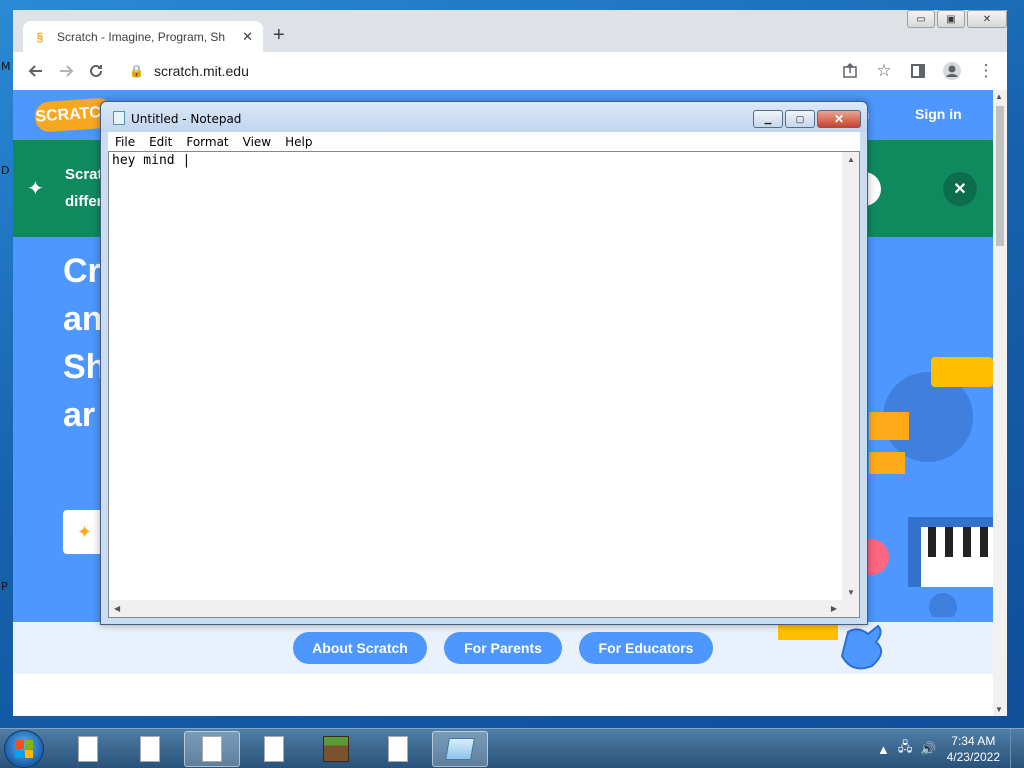  What do you see at coordinates (247, 37) in the screenshot?
I see `tab-close-icon: ✕` at bounding box center [247, 37].